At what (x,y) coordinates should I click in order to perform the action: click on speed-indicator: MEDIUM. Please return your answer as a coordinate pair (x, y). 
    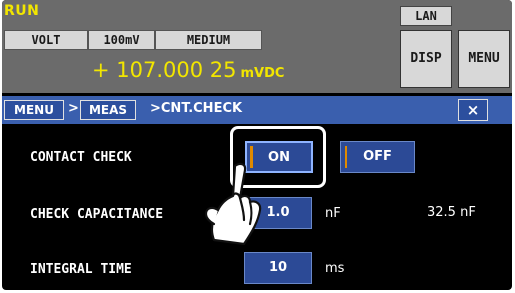
    Looking at the image, I should click on (208, 40).